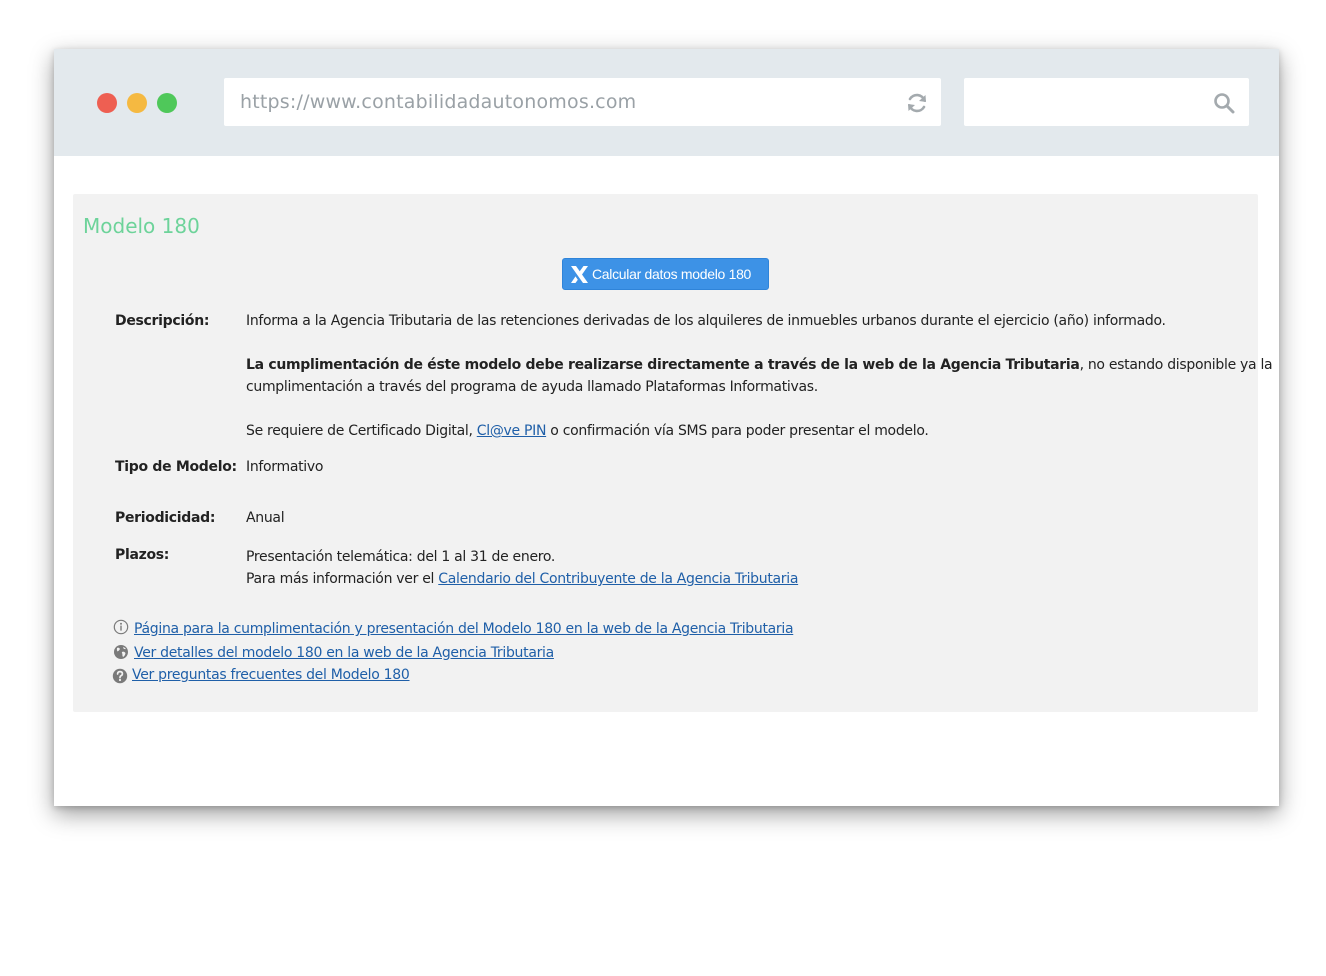  What do you see at coordinates (1224, 103) in the screenshot?
I see `search-icon` at bounding box center [1224, 103].